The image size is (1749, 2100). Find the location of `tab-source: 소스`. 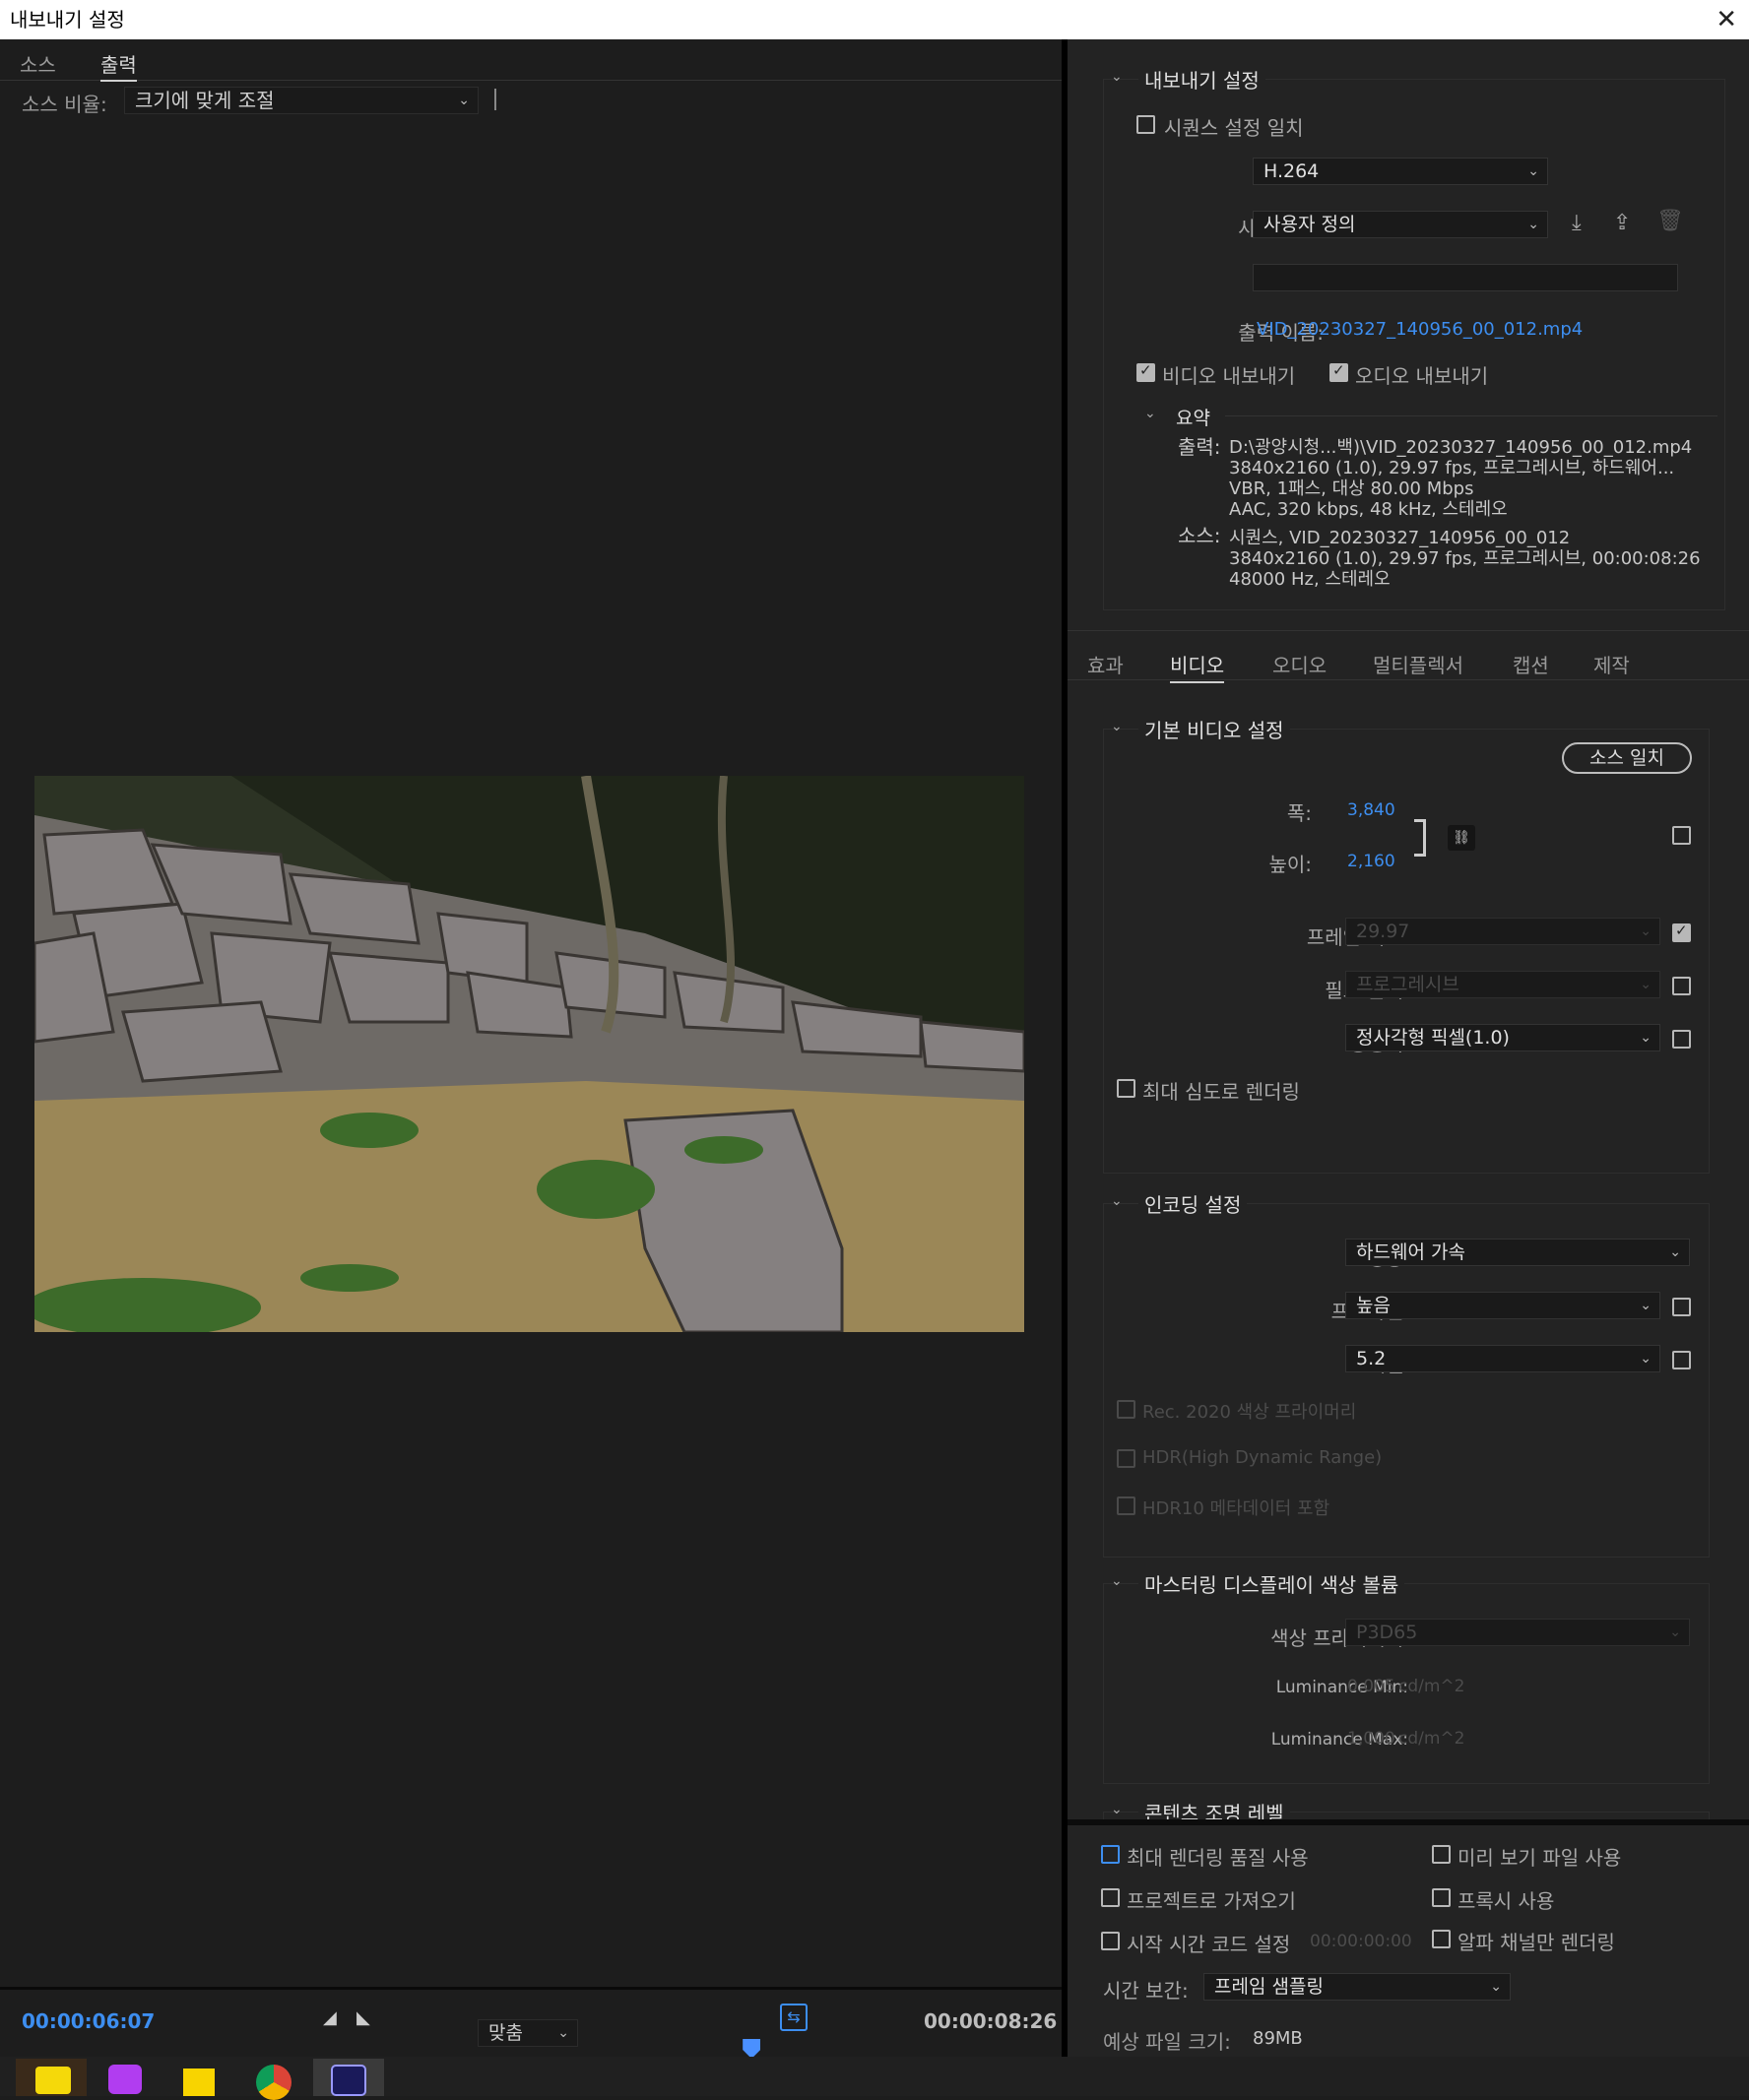

tab-source: 소스 is located at coordinates (38, 63).